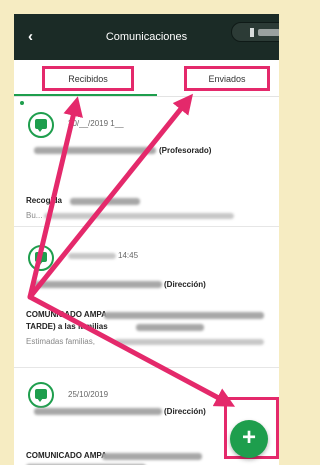 This screenshot has width=320, height=465. I want to click on tab-recibidos: Recibidos, so click(88, 78).